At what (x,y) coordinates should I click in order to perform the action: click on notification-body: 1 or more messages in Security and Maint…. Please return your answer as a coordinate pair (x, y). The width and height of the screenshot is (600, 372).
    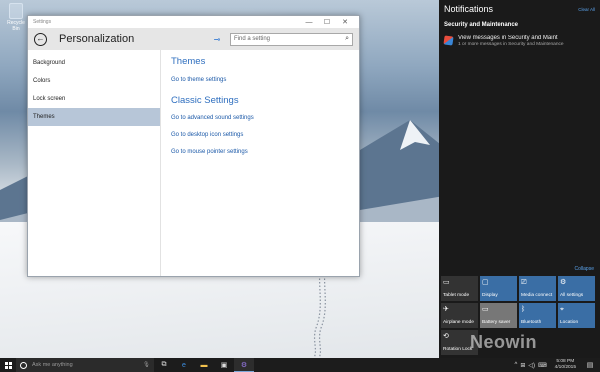
    Looking at the image, I should click on (511, 44).